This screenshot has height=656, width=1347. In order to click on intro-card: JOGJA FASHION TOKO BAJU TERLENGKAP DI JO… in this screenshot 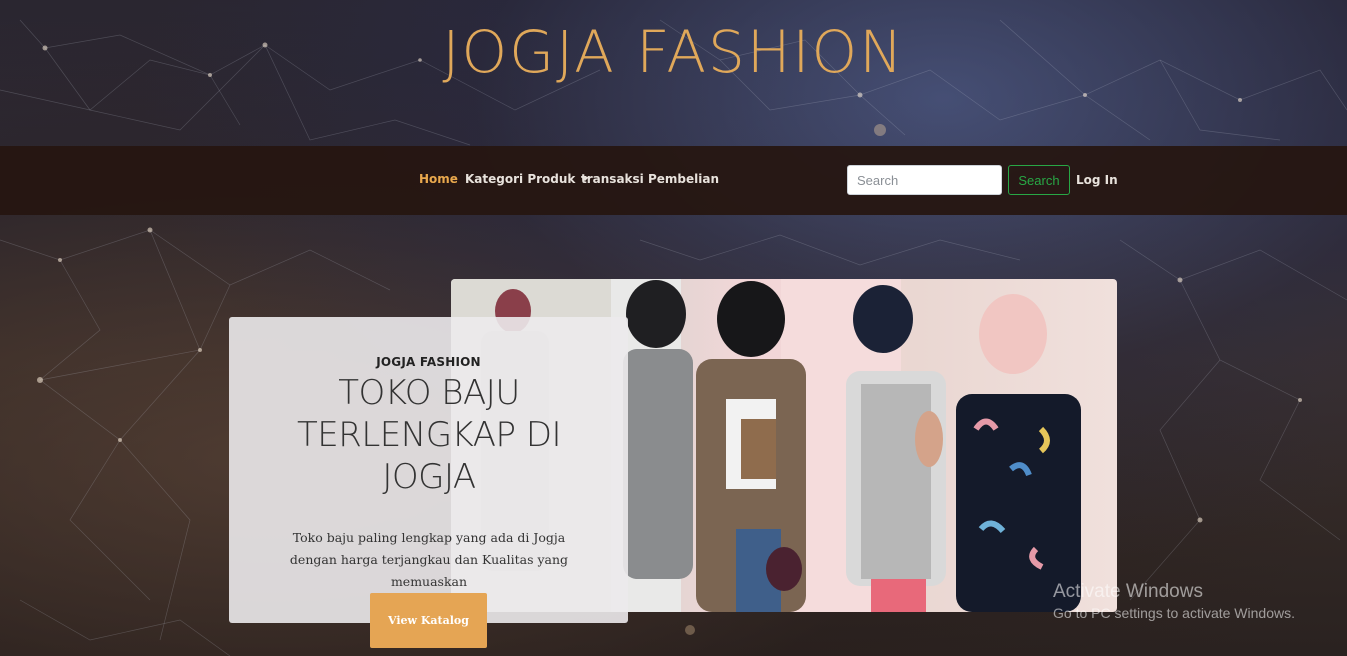, I will do `click(428, 470)`.